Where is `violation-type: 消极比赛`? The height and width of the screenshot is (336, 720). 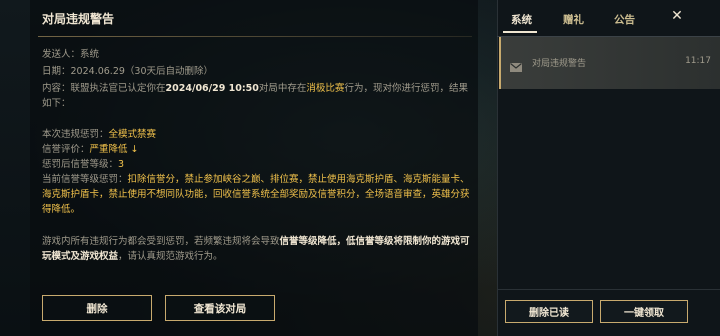 violation-type: 消极比赛 is located at coordinates (325, 88).